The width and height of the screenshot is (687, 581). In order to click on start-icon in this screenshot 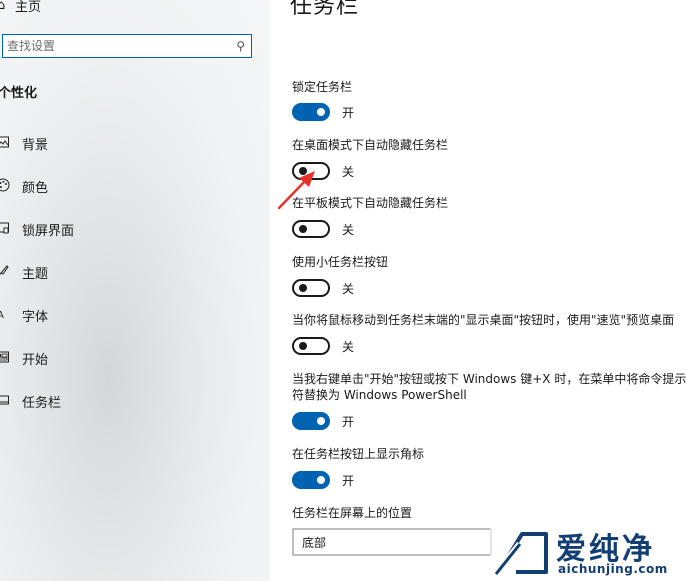, I will do `click(11, 358)`.